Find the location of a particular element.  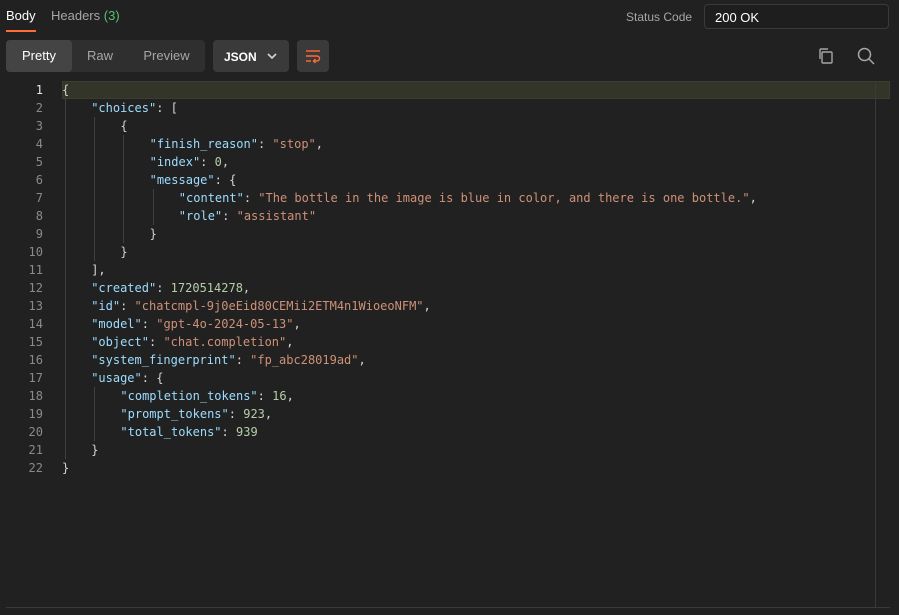

active-tab-indicator is located at coordinates (21, 31).